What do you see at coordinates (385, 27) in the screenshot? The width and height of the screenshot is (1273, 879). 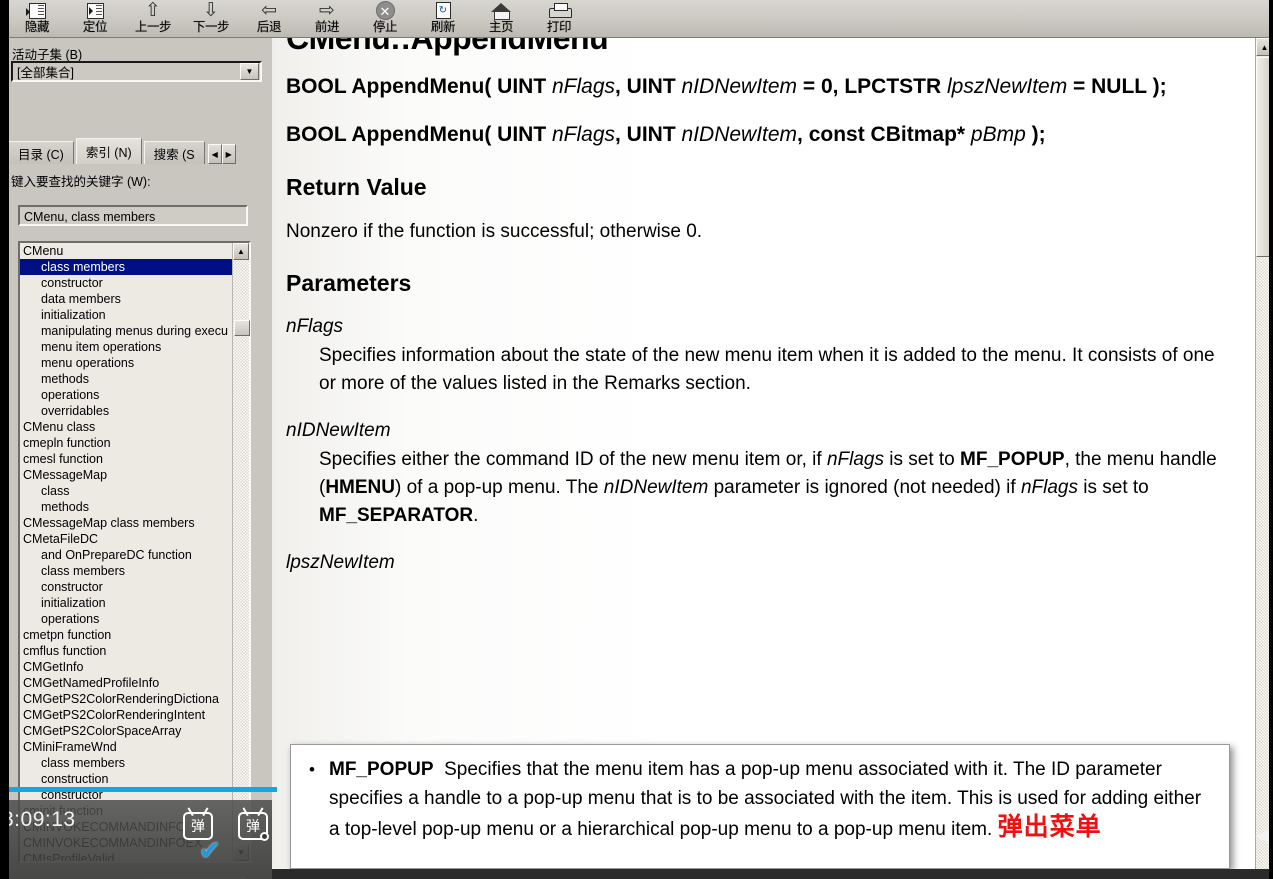 I see `toolbar-button-stop-label: 停止` at bounding box center [385, 27].